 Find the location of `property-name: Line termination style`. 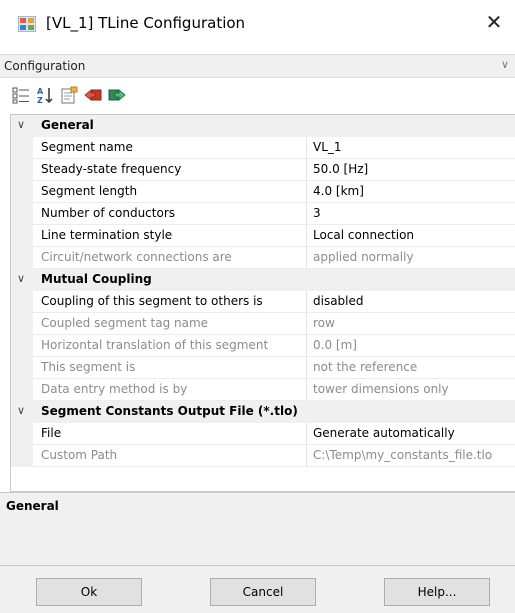

property-name: Line termination style is located at coordinates (107, 235).